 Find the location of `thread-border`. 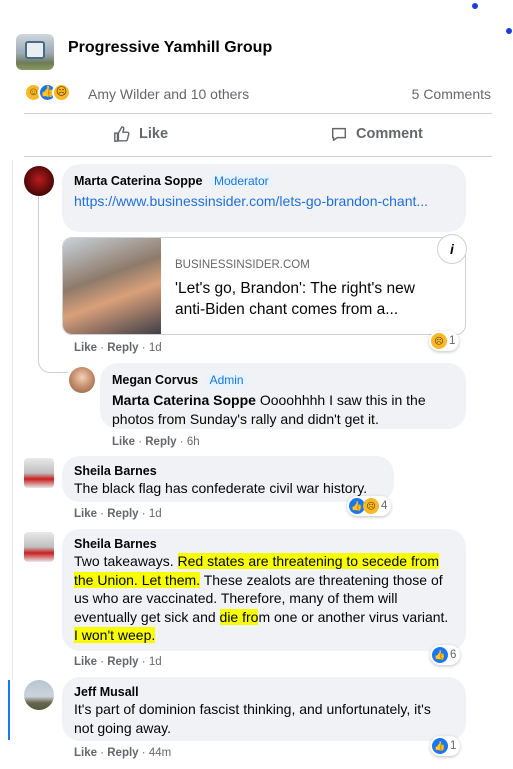

thread-border is located at coordinates (12, 420).